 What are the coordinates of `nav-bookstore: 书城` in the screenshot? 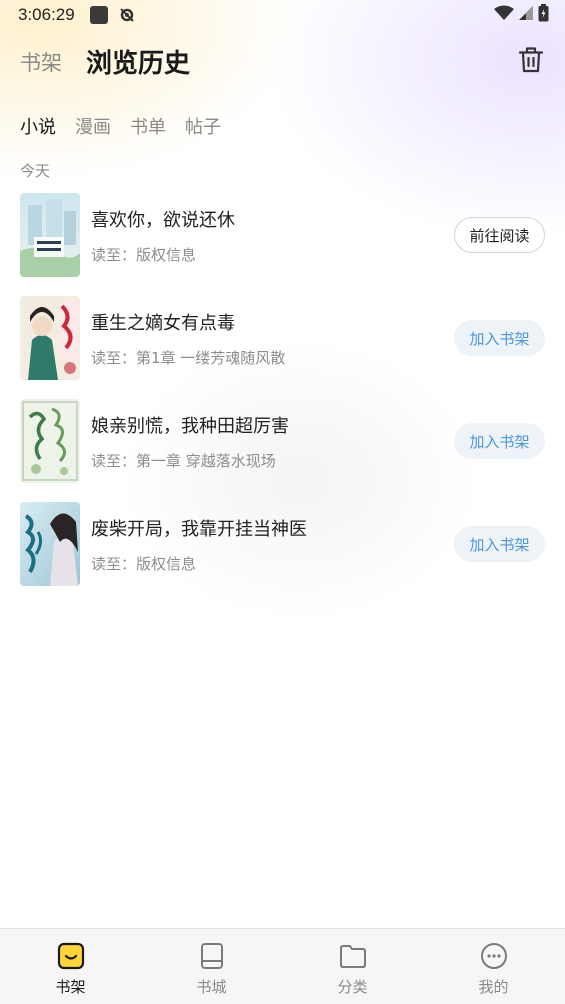 It's located at (211, 966).